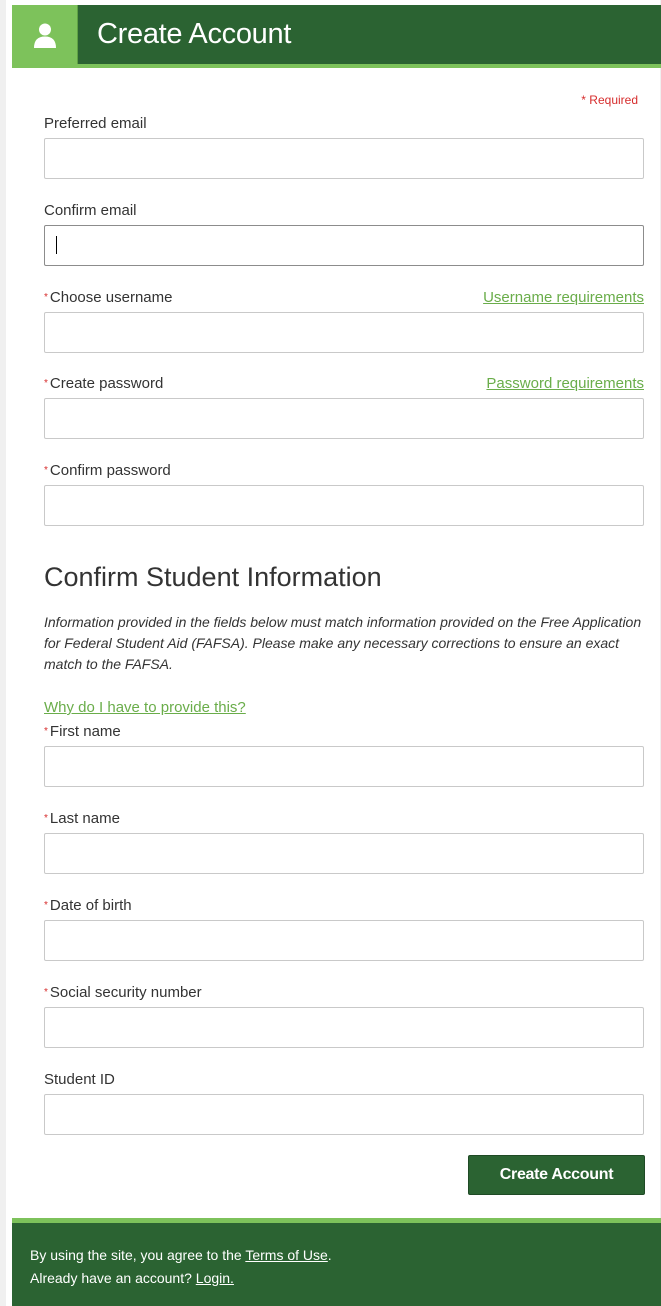  What do you see at coordinates (344, 332) in the screenshot?
I see `username-input` at bounding box center [344, 332].